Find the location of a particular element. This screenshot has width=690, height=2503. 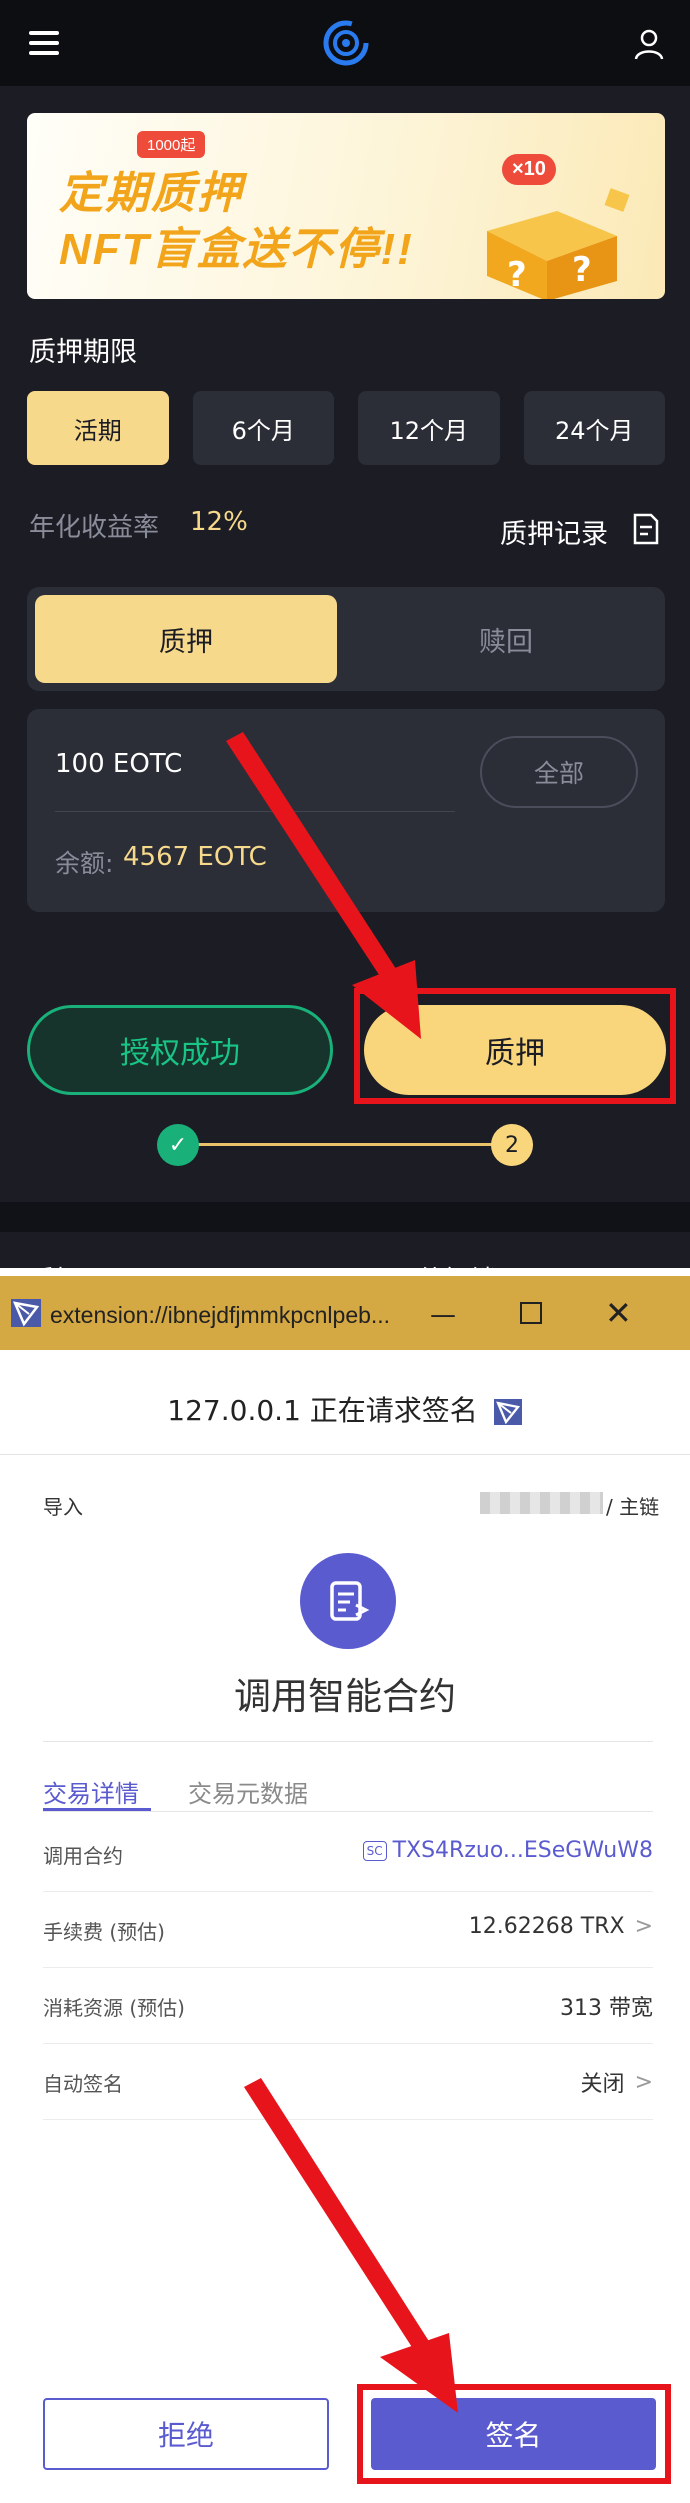

tab-stake: 质押 is located at coordinates (186, 639).